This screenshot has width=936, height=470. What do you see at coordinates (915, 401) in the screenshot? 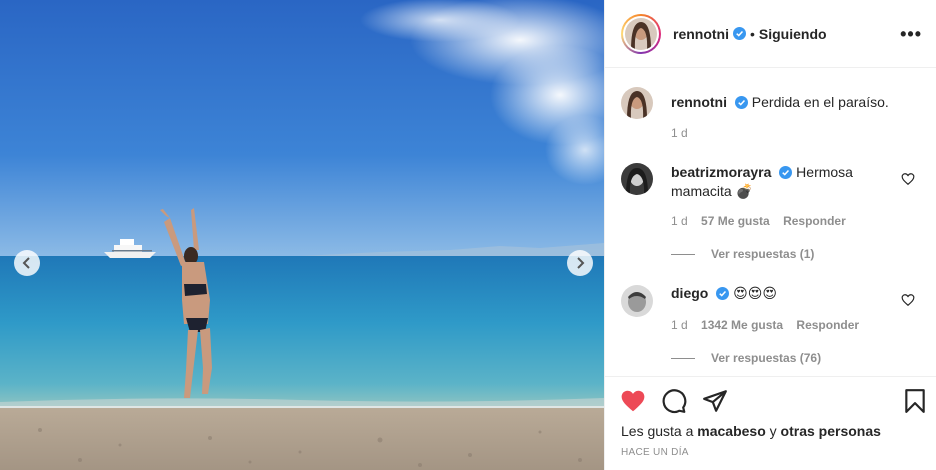
I see `bookmark-icon` at bounding box center [915, 401].